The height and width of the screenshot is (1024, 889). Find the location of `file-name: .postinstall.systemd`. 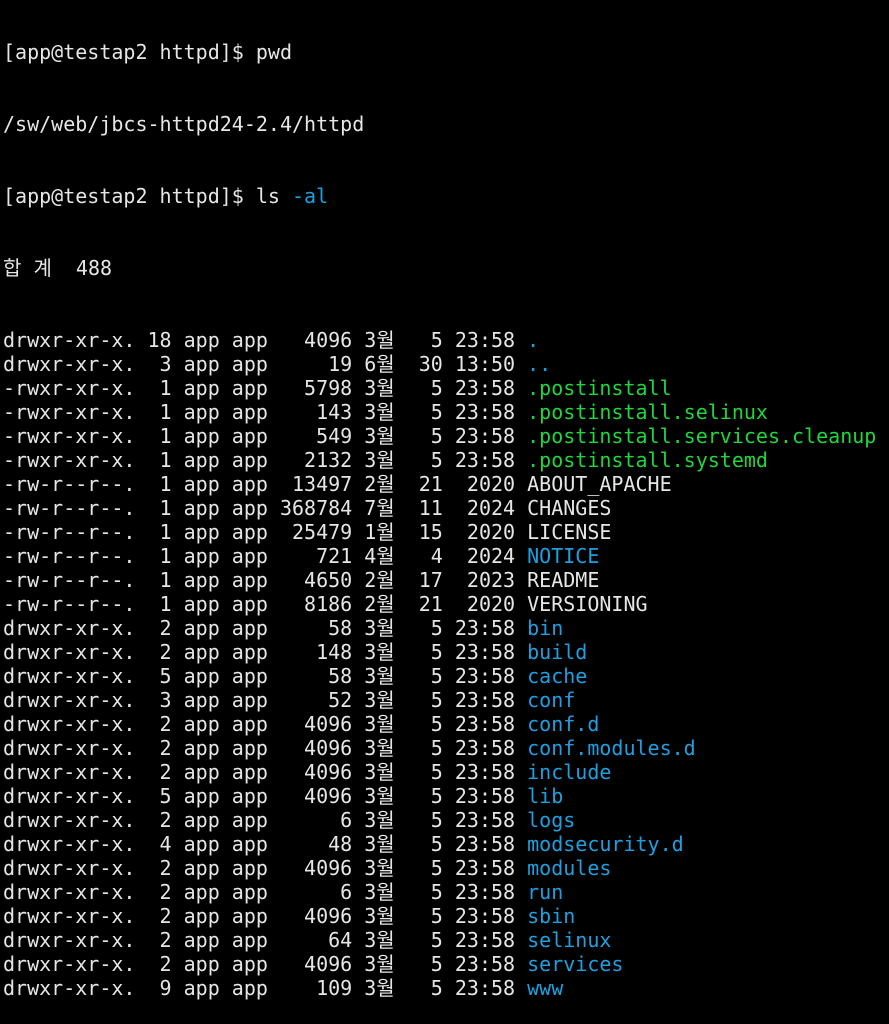

file-name: .postinstall.systemd is located at coordinates (647, 460).